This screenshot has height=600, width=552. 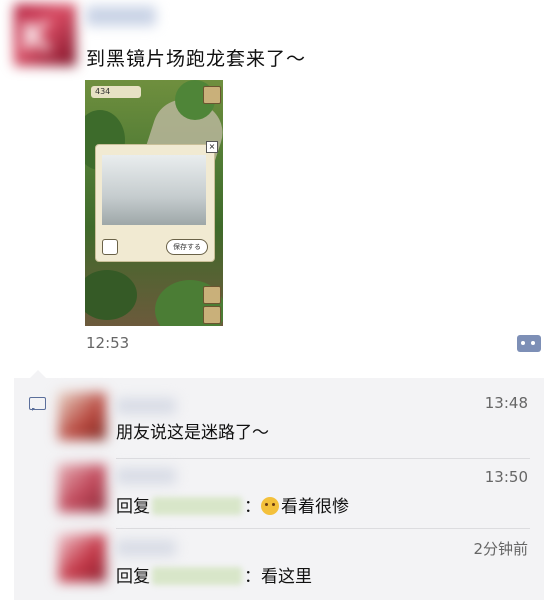 I want to click on image-photo, so click(x=154, y=190).